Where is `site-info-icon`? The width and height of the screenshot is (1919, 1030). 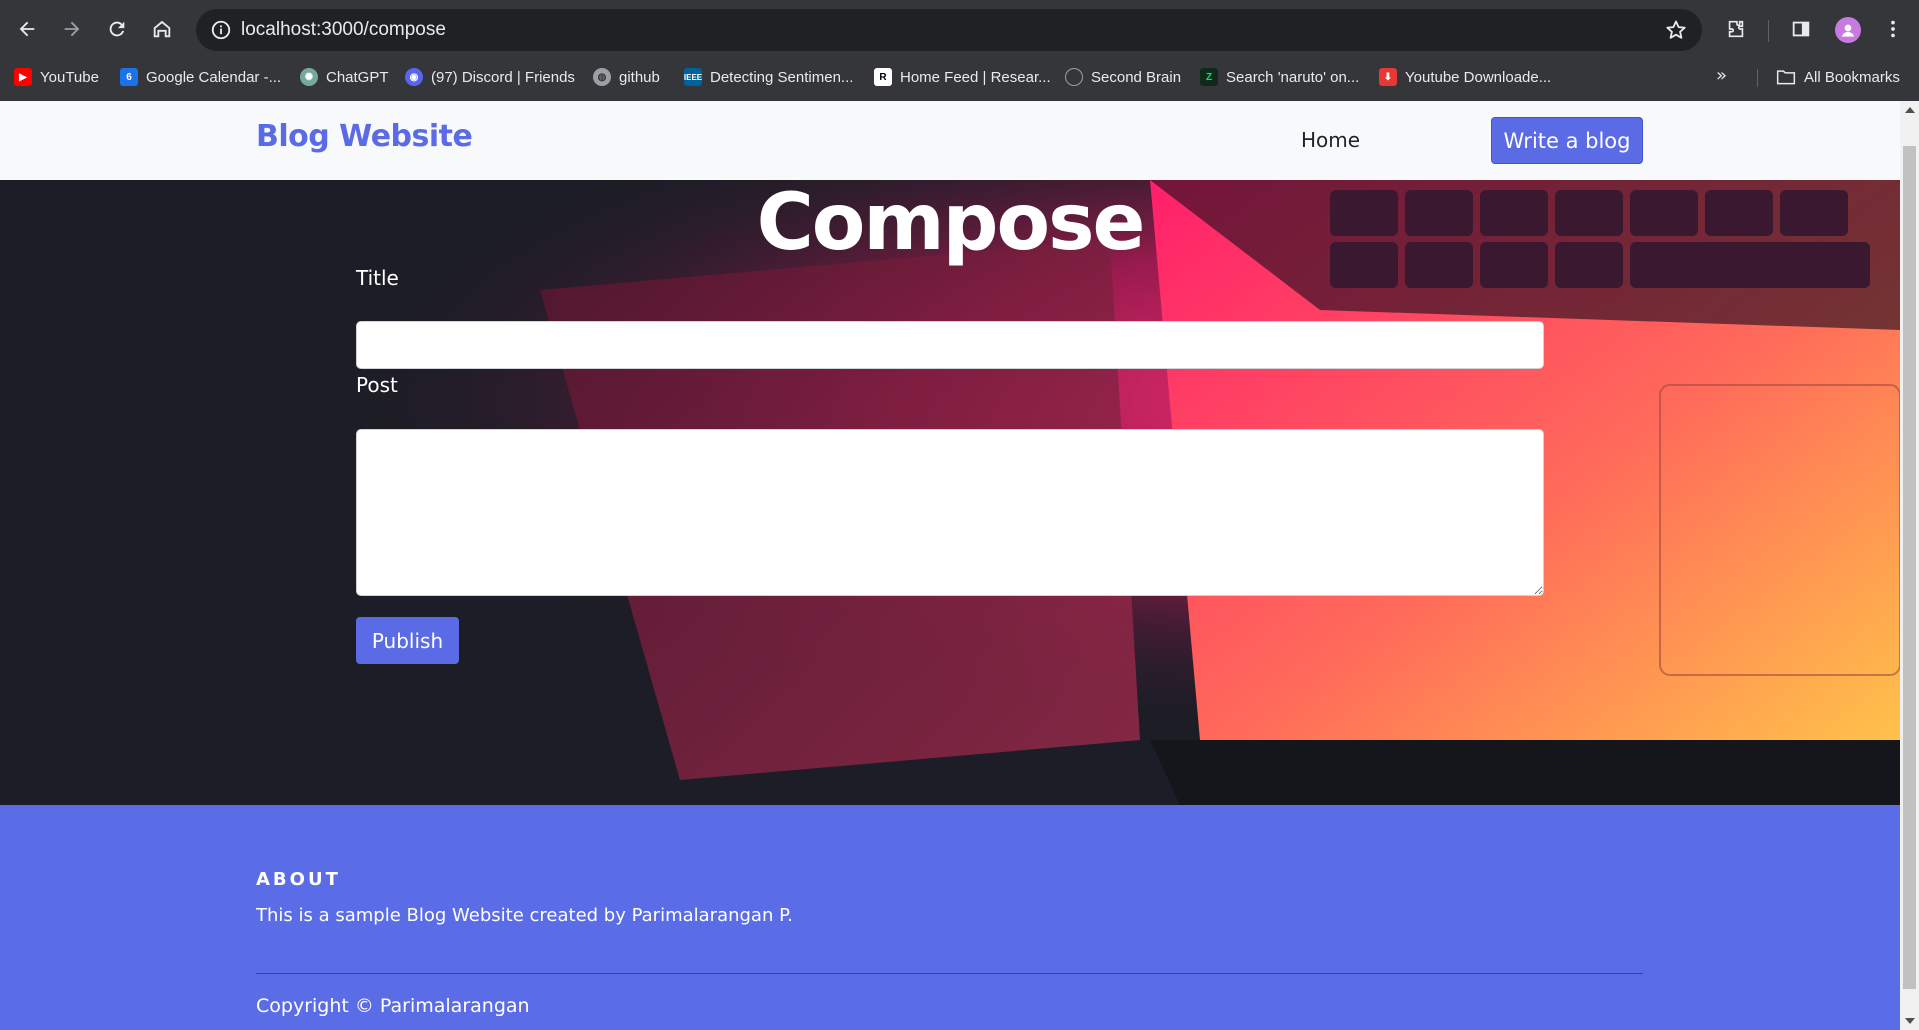 site-info-icon is located at coordinates (221, 30).